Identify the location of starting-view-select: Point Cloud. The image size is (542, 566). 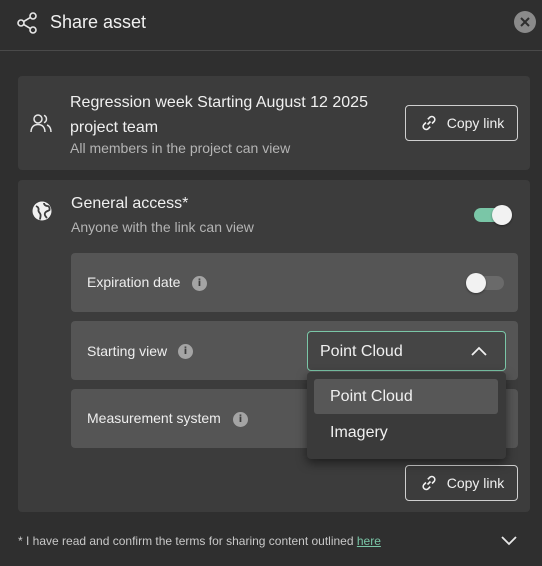
(406, 351).